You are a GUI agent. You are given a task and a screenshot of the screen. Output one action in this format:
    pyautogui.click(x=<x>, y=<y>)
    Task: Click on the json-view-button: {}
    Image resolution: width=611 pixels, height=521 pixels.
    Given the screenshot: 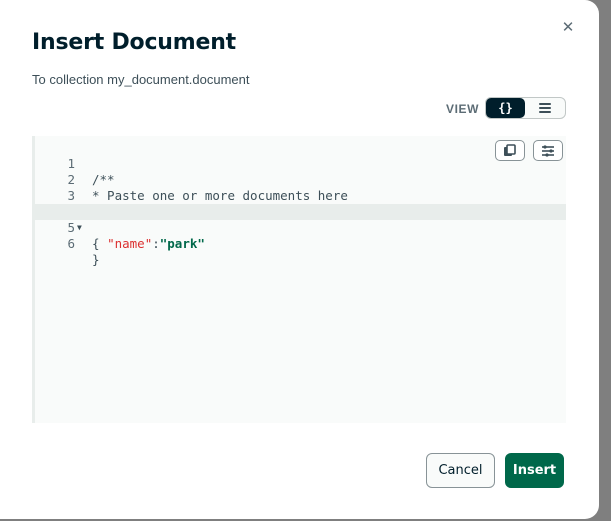 What is the action you would take?
    pyautogui.click(x=505, y=108)
    